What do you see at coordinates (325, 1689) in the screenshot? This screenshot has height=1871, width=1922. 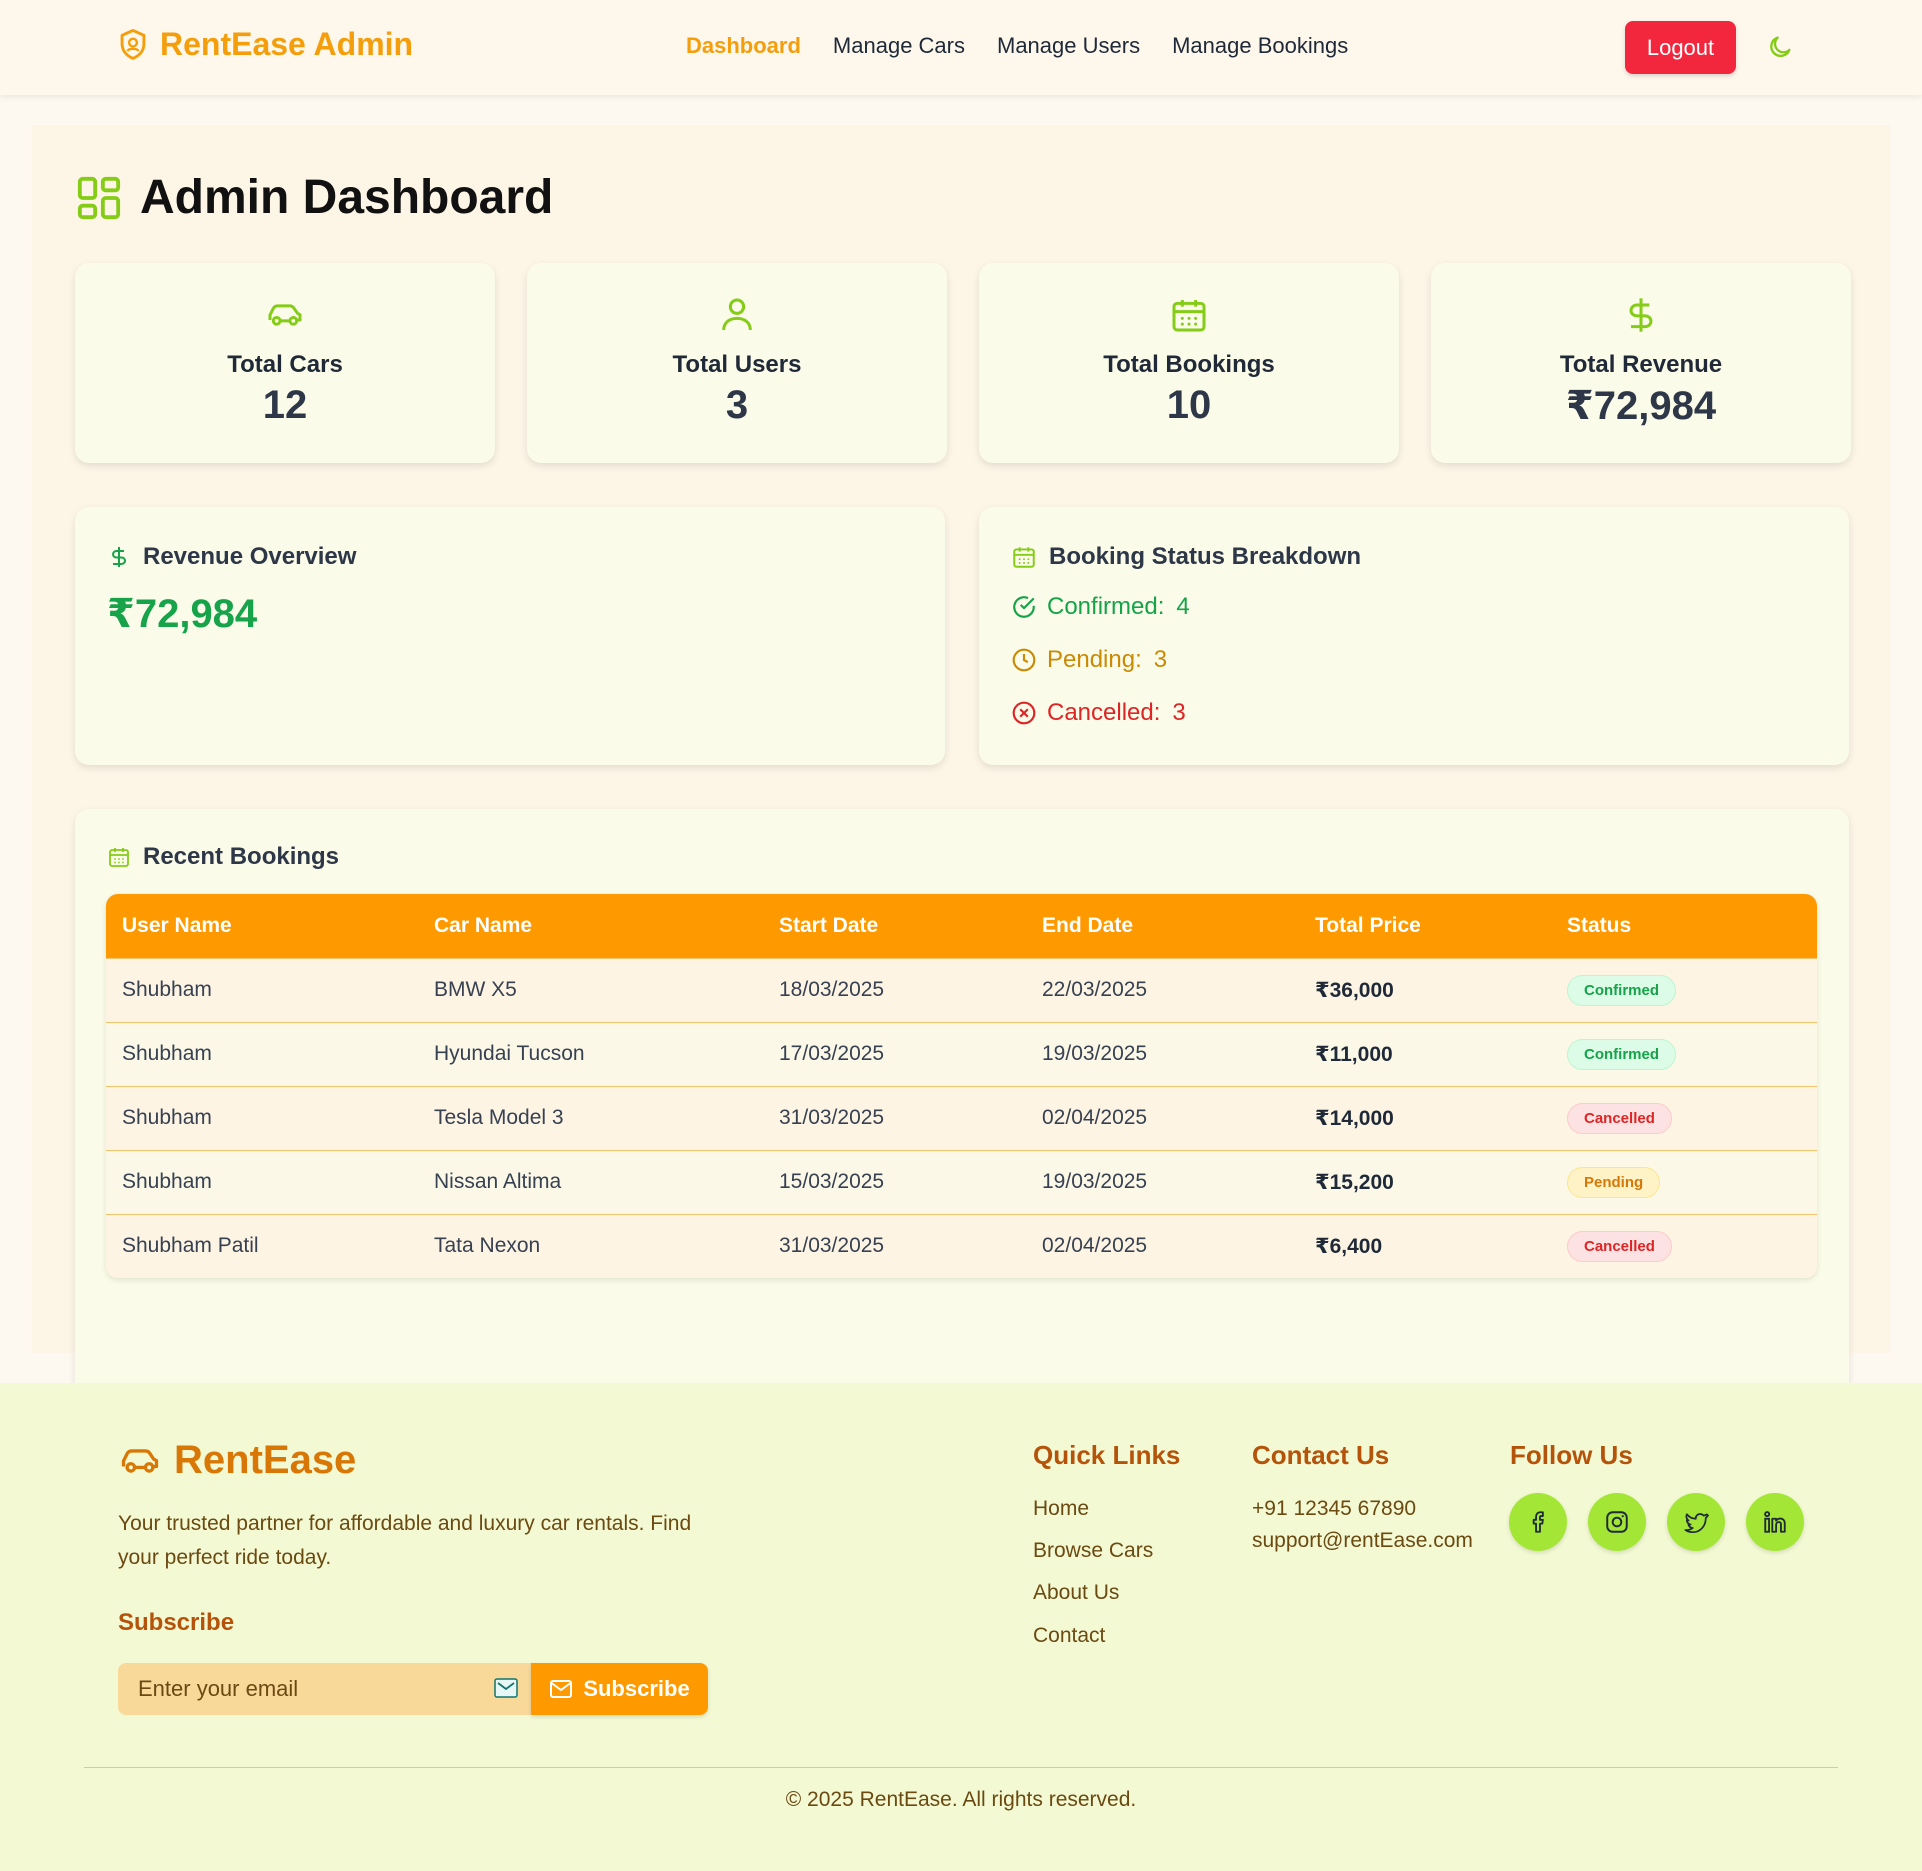 I see `email-field` at bounding box center [325, 1689].